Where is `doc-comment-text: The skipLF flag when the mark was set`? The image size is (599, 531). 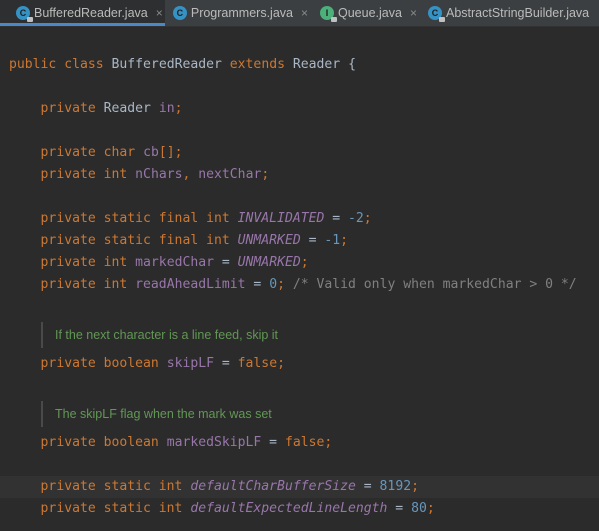 doc-comment-text: The skipLF flag when the mark was set is located at coordinates (163, 414).